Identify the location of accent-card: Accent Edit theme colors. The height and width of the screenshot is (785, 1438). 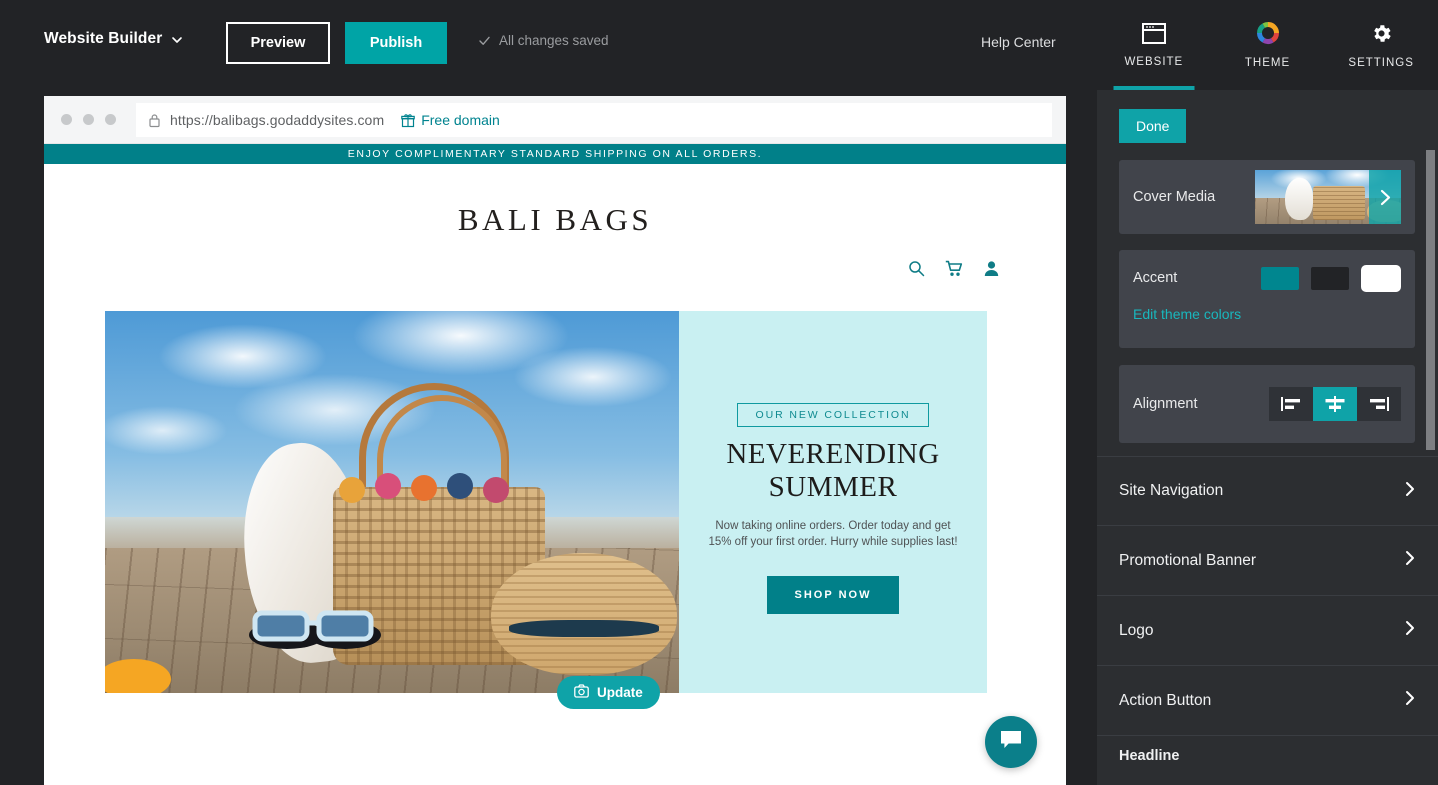
(1267, 299).